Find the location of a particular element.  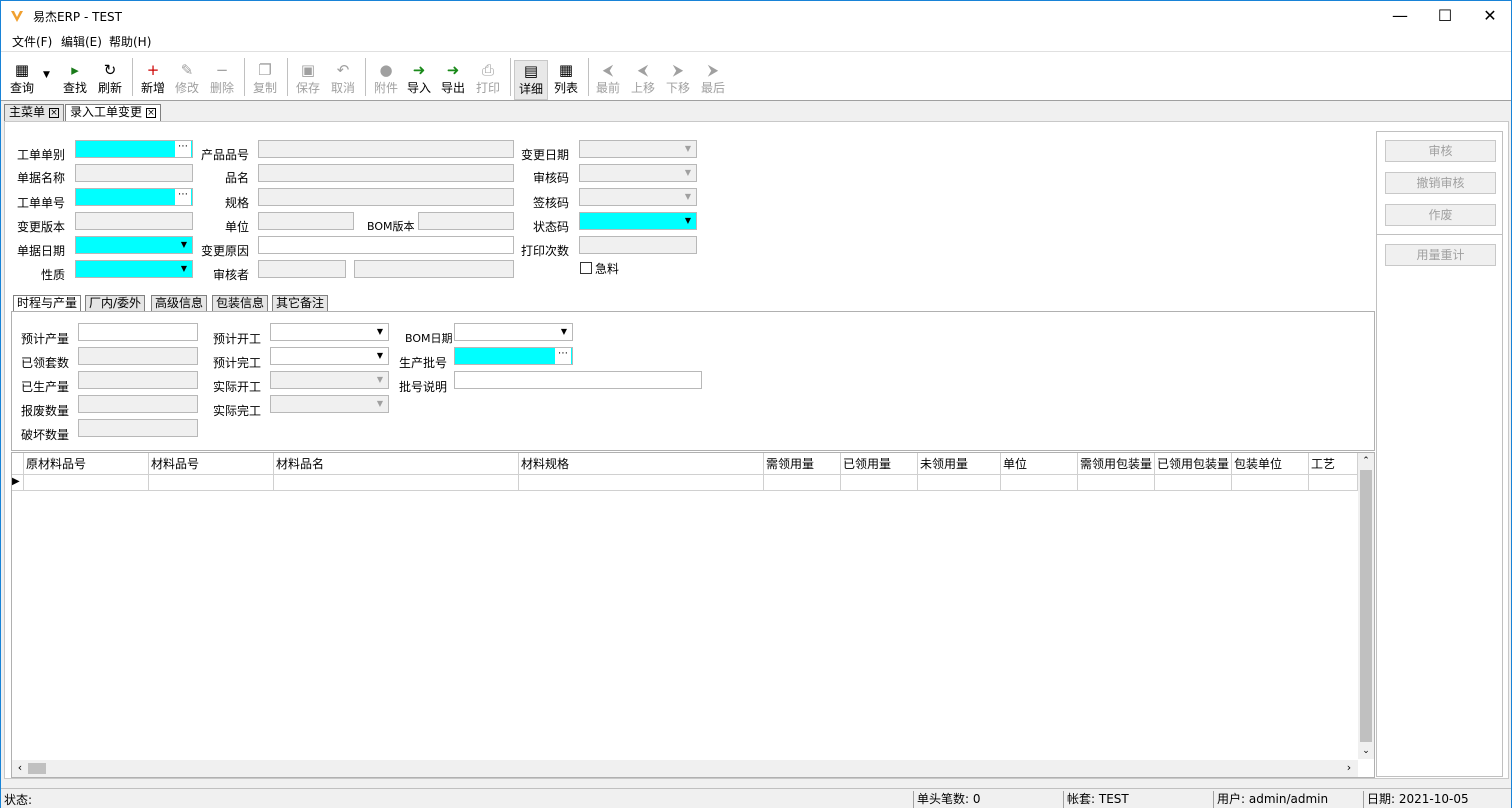

grid-header: 需领用包装量 is located at coordinates (1116, 464).